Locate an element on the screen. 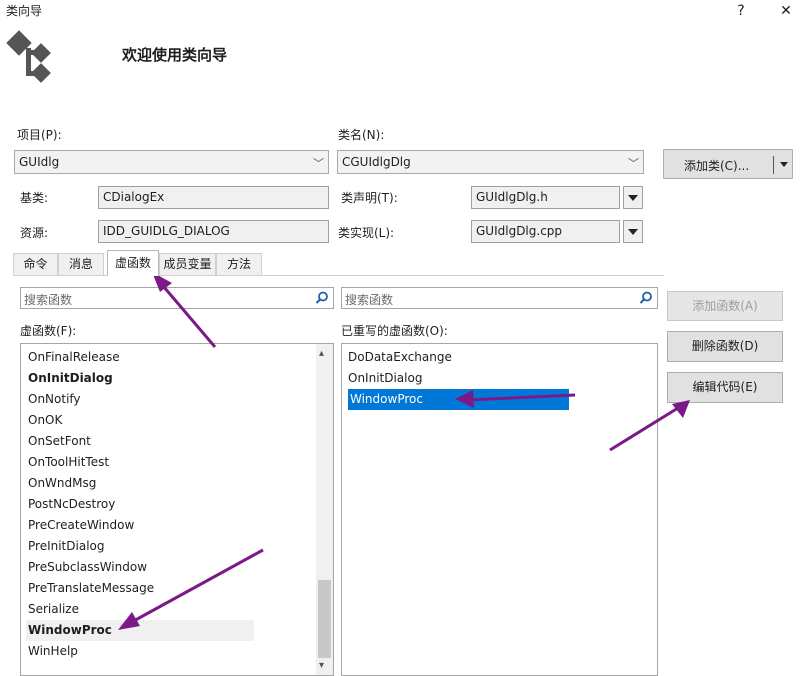 The width and height of the screenshot is (807, 676). project-label: 项目(P): is located at coordinates (39, 135).